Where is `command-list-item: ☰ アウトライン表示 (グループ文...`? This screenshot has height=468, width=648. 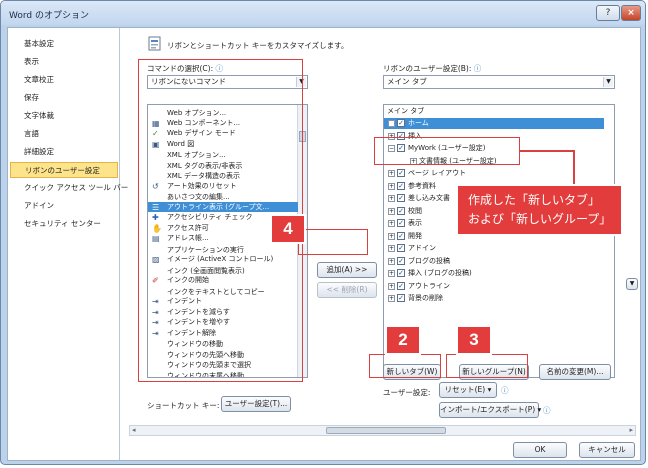 command-list-item: ☰ アウトライン表示 (グループ文... is located at coordinates (223, 206).